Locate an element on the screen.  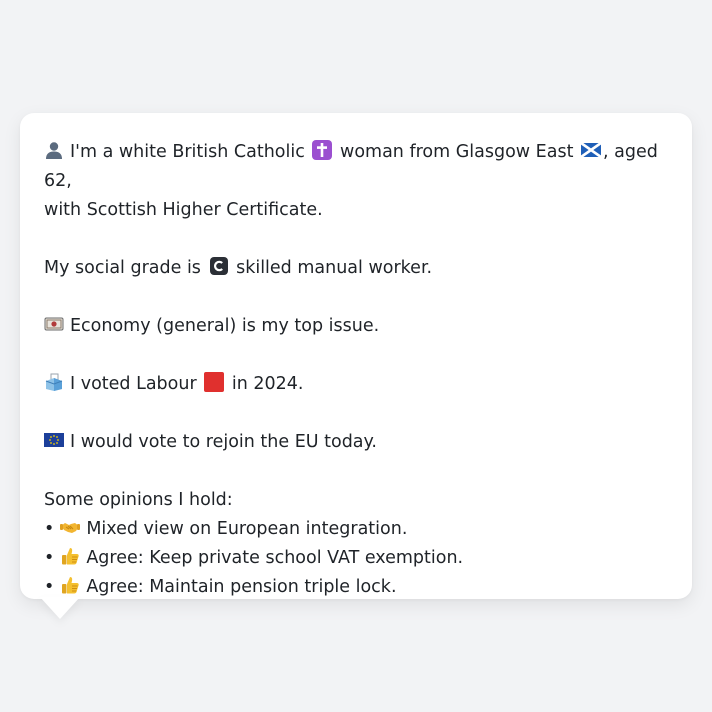
intro-text-a: I'm a white British Catholic is located at coordinates (187, 152).